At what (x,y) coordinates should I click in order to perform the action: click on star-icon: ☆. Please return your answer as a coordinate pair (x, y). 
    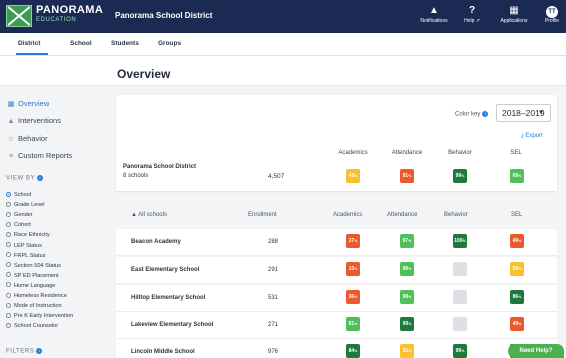
    Looking at the image, I should click on (11, 139).